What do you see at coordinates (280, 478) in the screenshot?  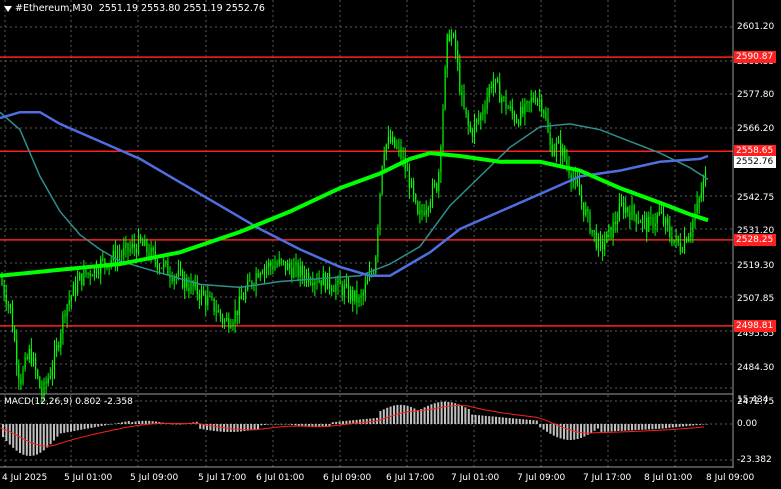 I see `time-tick-label: 6 Jul 01:00` at bounding box center [280, 478].